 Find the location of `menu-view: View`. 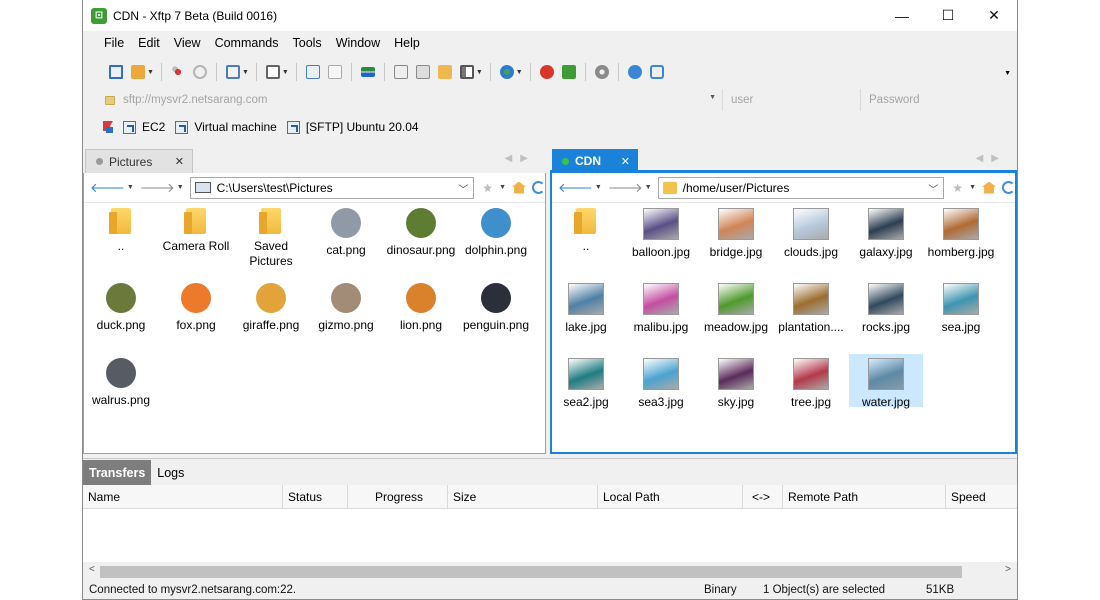

menu-view: View is located at coordinates (187, 43).